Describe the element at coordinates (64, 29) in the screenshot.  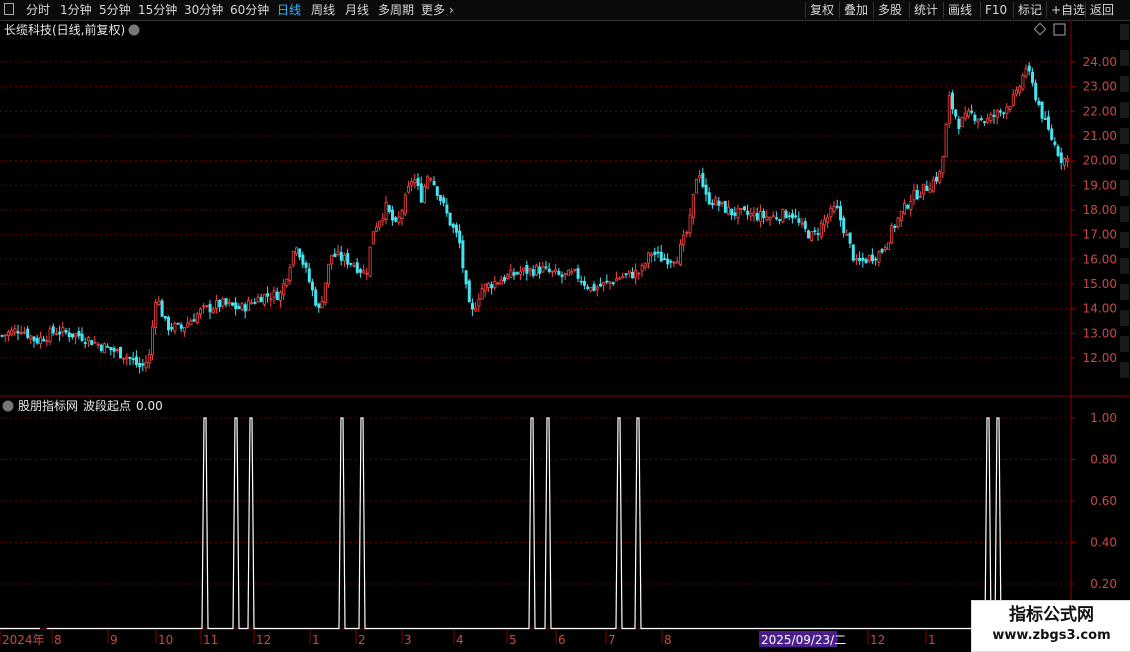
I see `chart-title: 长缆科技(日线,前复权)` at that location.